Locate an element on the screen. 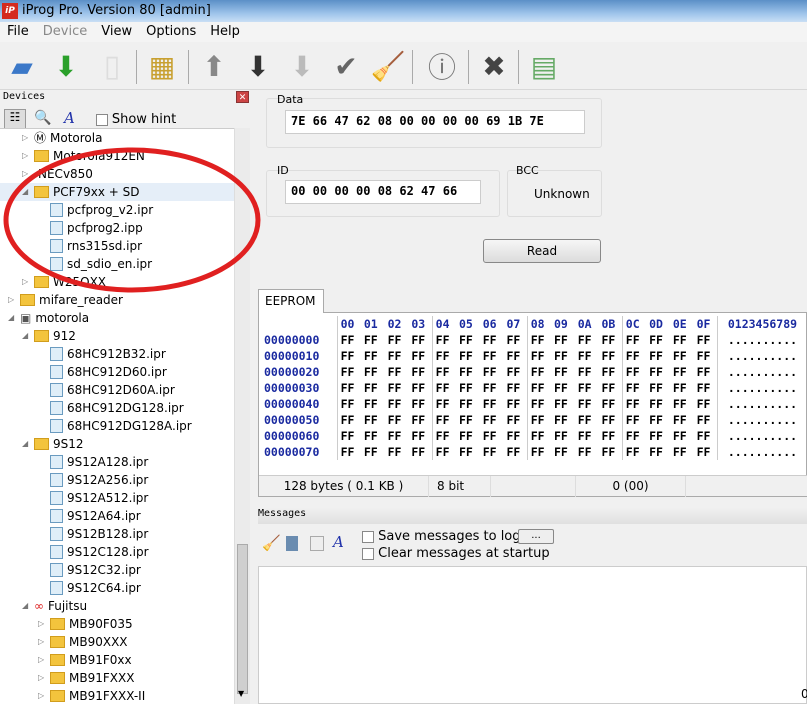  tree-item: ◢ ▣ motorola is located at coordinates (48, 318).